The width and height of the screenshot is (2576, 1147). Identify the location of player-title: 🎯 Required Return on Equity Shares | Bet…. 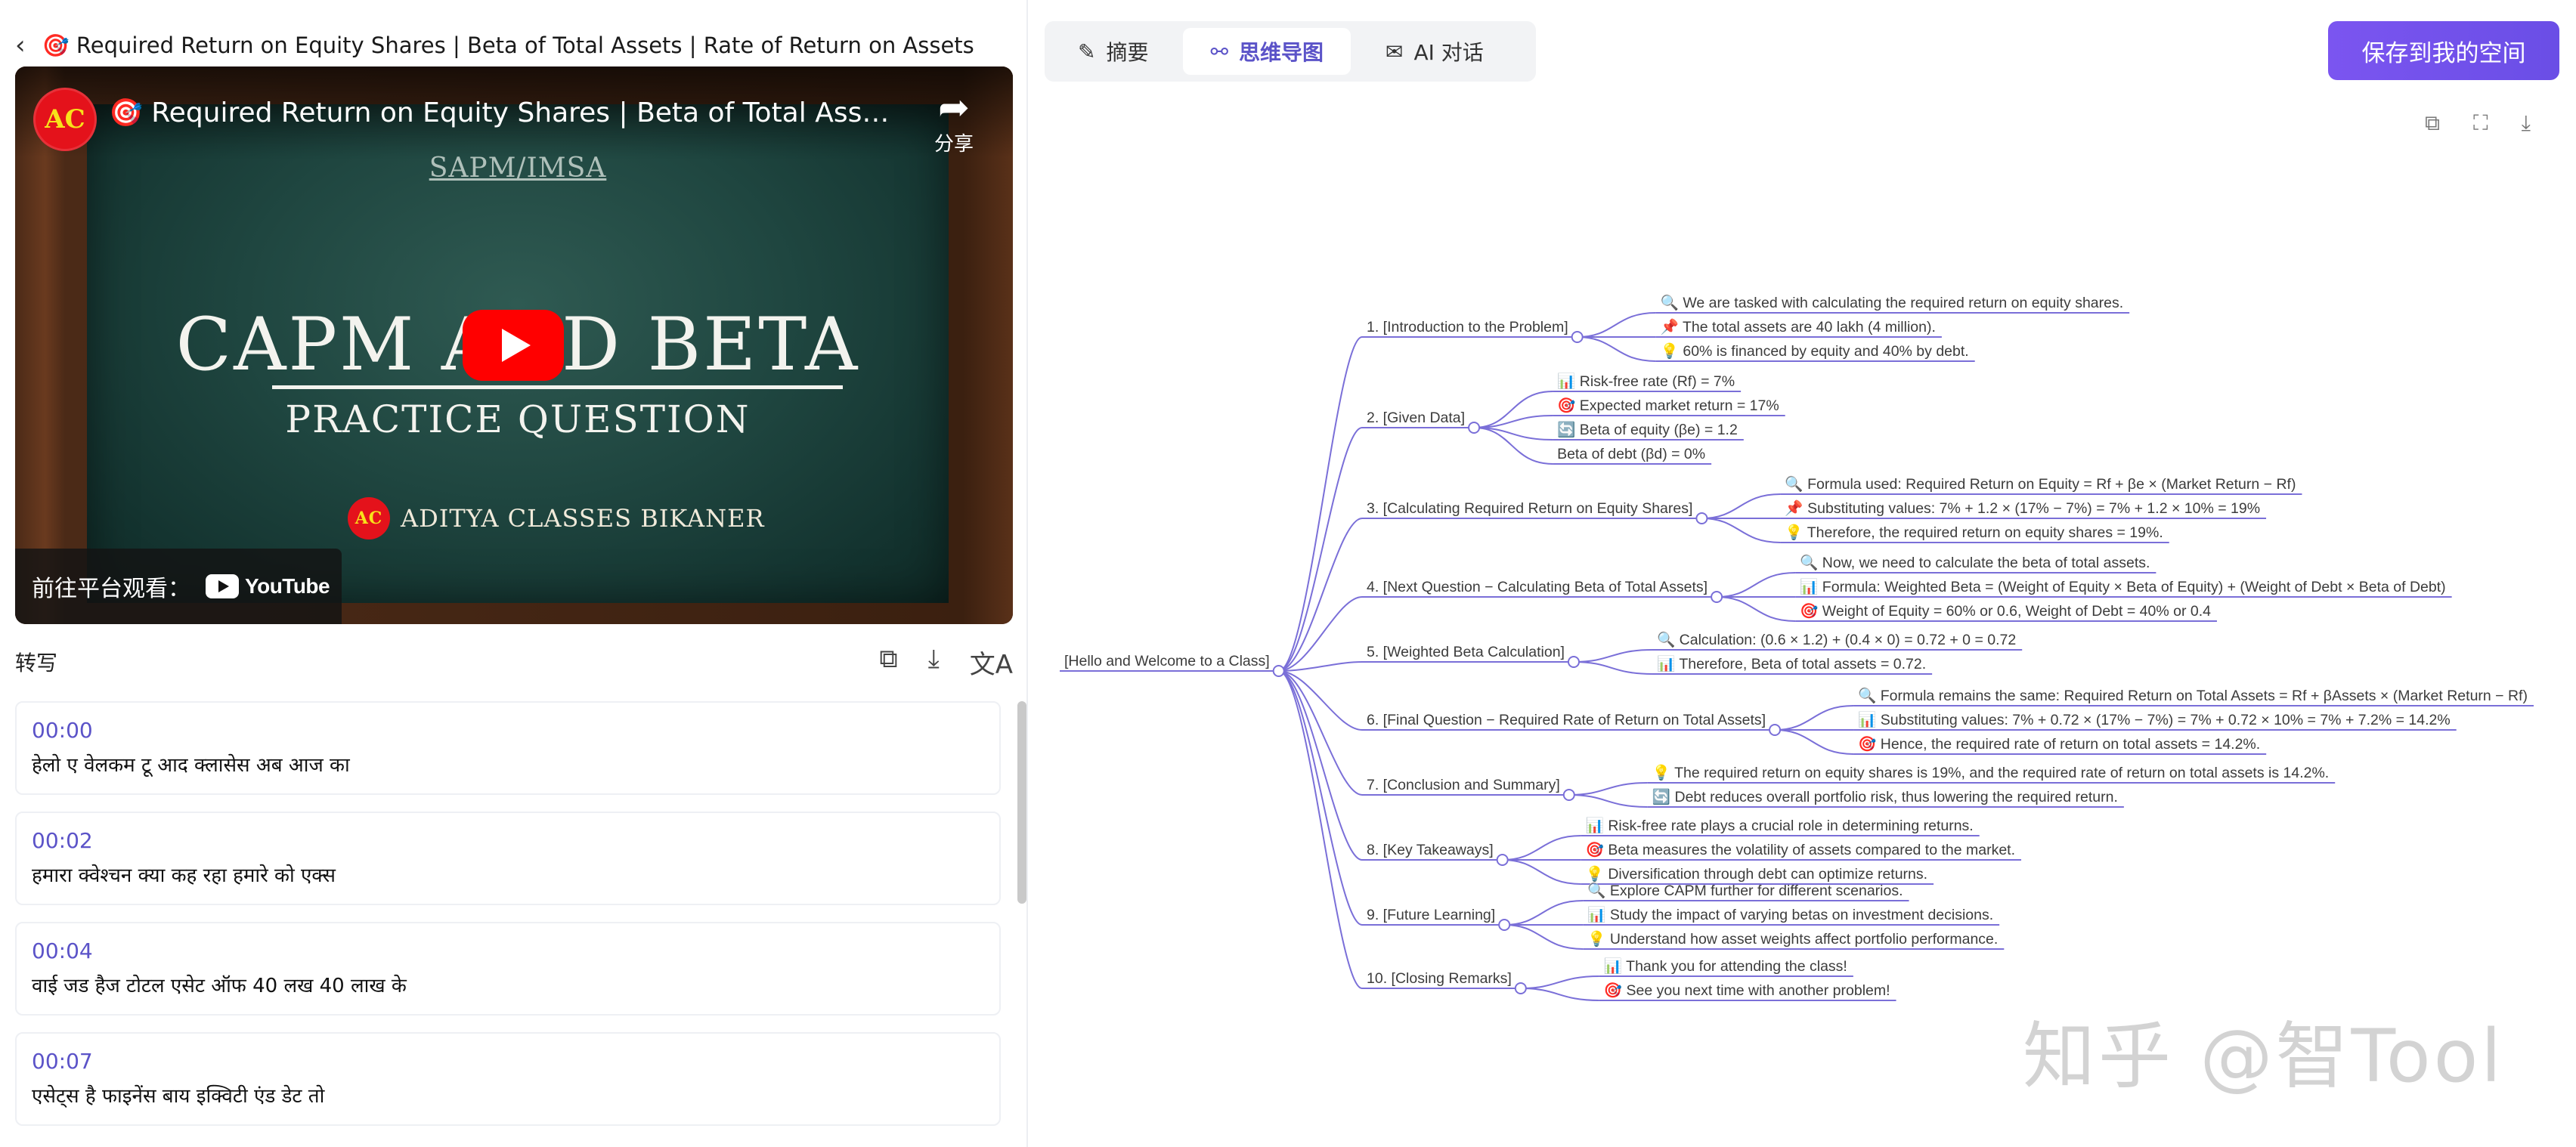
(502, 112).